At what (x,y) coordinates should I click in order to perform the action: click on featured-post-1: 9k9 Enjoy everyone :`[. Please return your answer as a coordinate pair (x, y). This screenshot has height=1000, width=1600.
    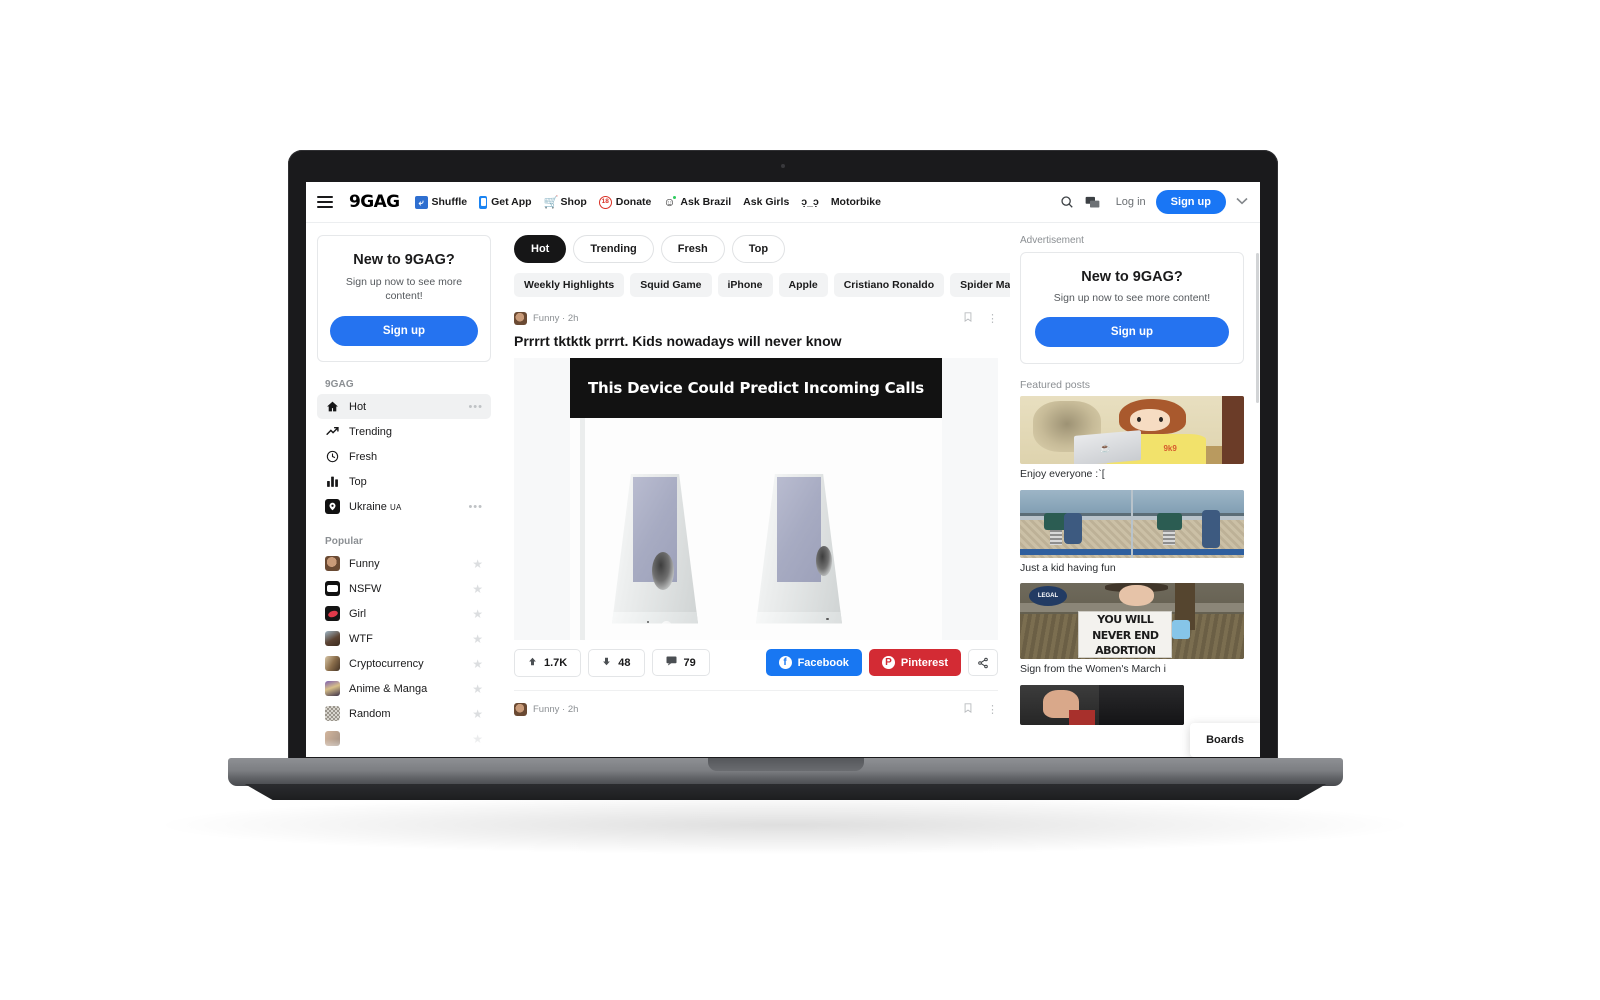
    Looking at the image, I should click on (1132, 441).